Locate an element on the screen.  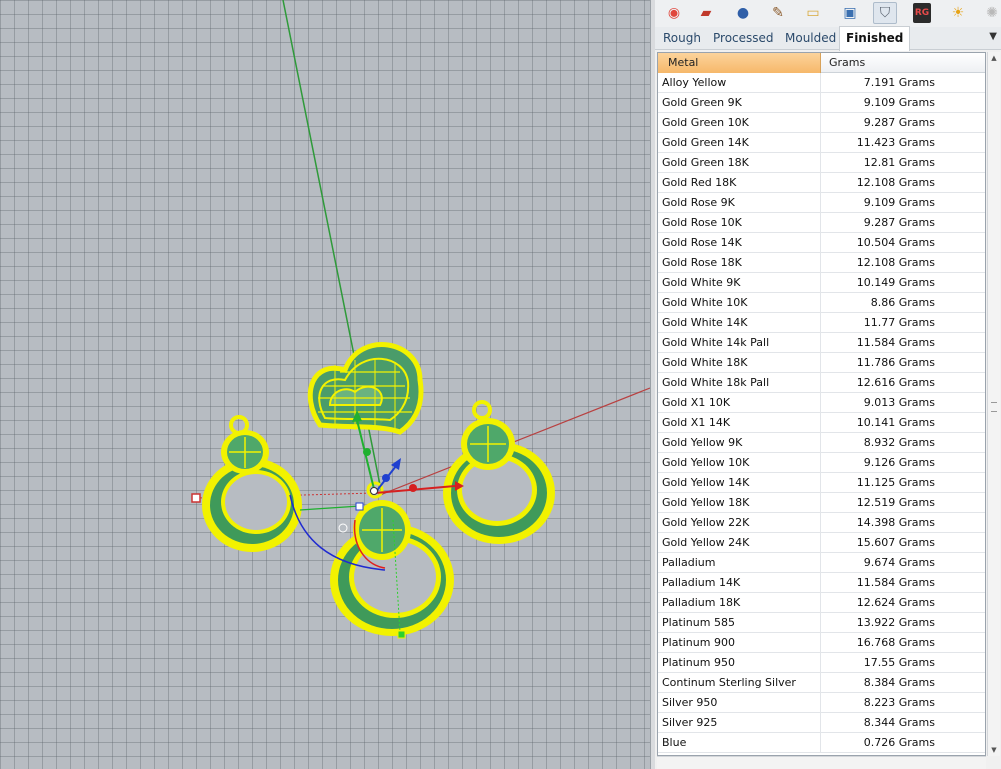
metal-name-cell: Gold White 18k Pall is located at coordinates (739, 382).